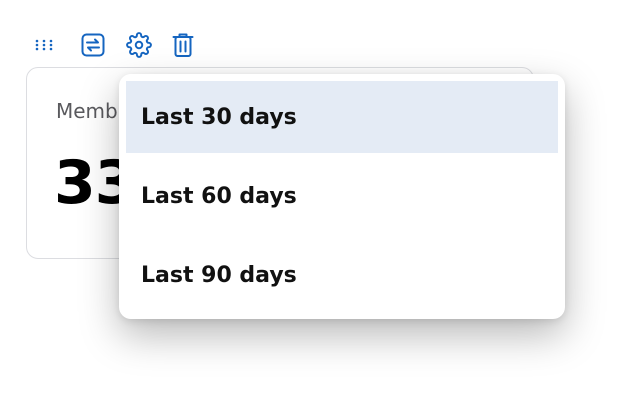 Image resolution: width=622 pixels, height=400 pixels. I want to click on drag-handle-button, so click(45, 45).